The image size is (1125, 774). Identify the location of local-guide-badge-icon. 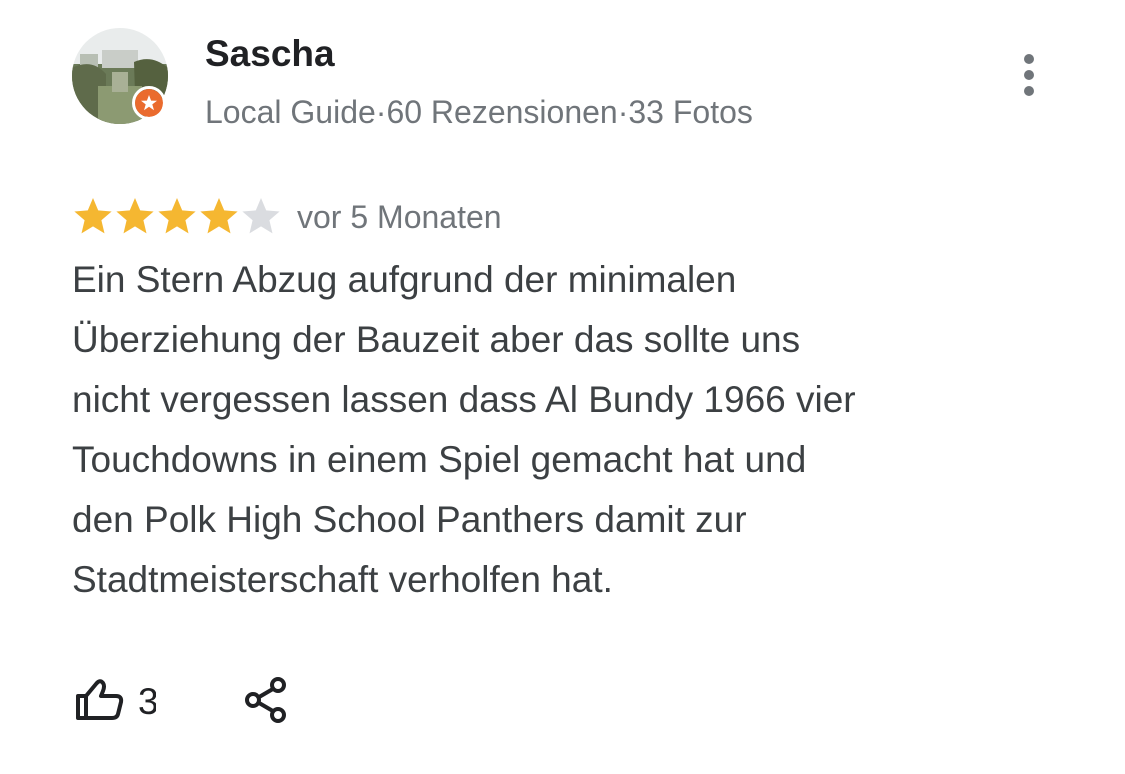
(149, 103).